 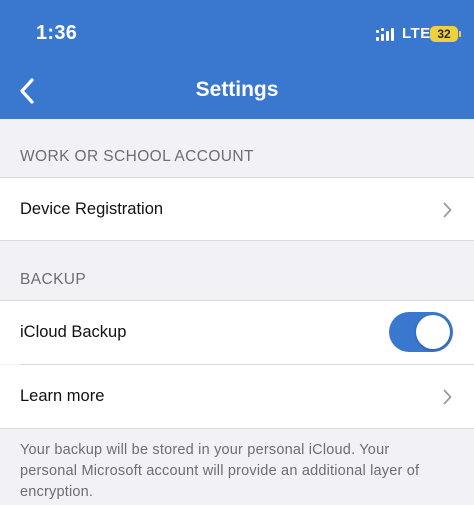 What do you see at coordinates (57, 33) in the screenshot?
I see `status-time: 1:36` at bounding box center [57, 33].